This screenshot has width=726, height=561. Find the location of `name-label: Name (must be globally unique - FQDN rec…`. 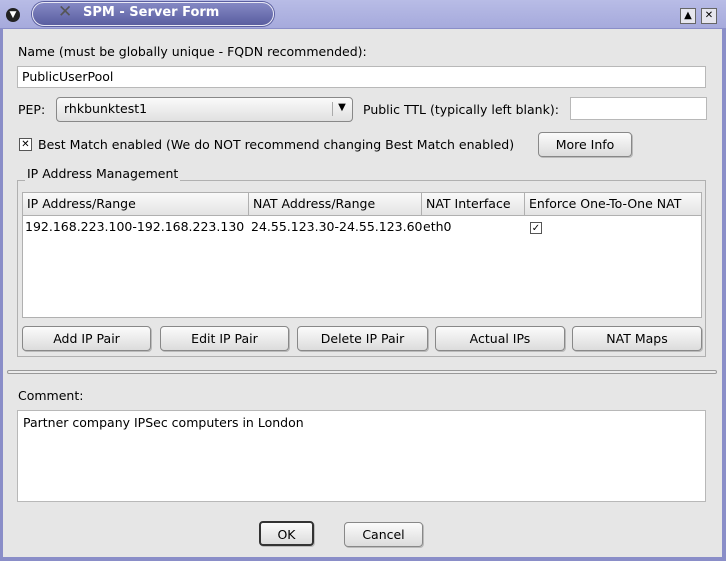

name-label: Name (must be globally unique - FQDN rec… is located at coordinates (192, 51).